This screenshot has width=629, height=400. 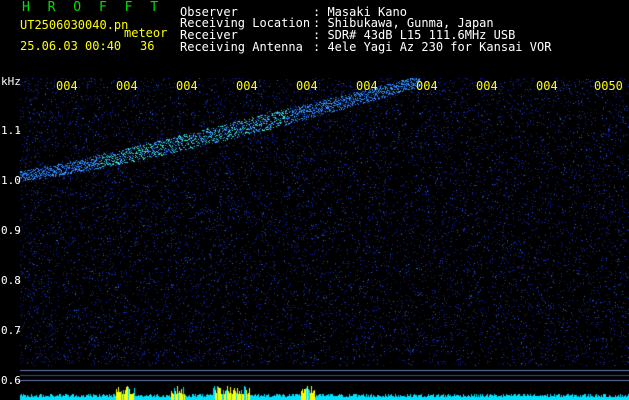 What do you see at coordinates (11, 180) in the screenshot?
I see `y-tick-label: 1.0` at bounding box center [11, 180].